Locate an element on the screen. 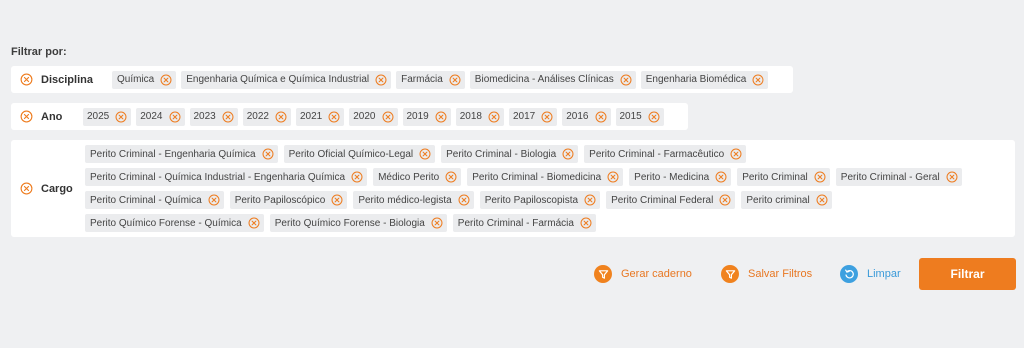  filter-chip-cargo: Perito criminal is located at coordinates (786, 200).